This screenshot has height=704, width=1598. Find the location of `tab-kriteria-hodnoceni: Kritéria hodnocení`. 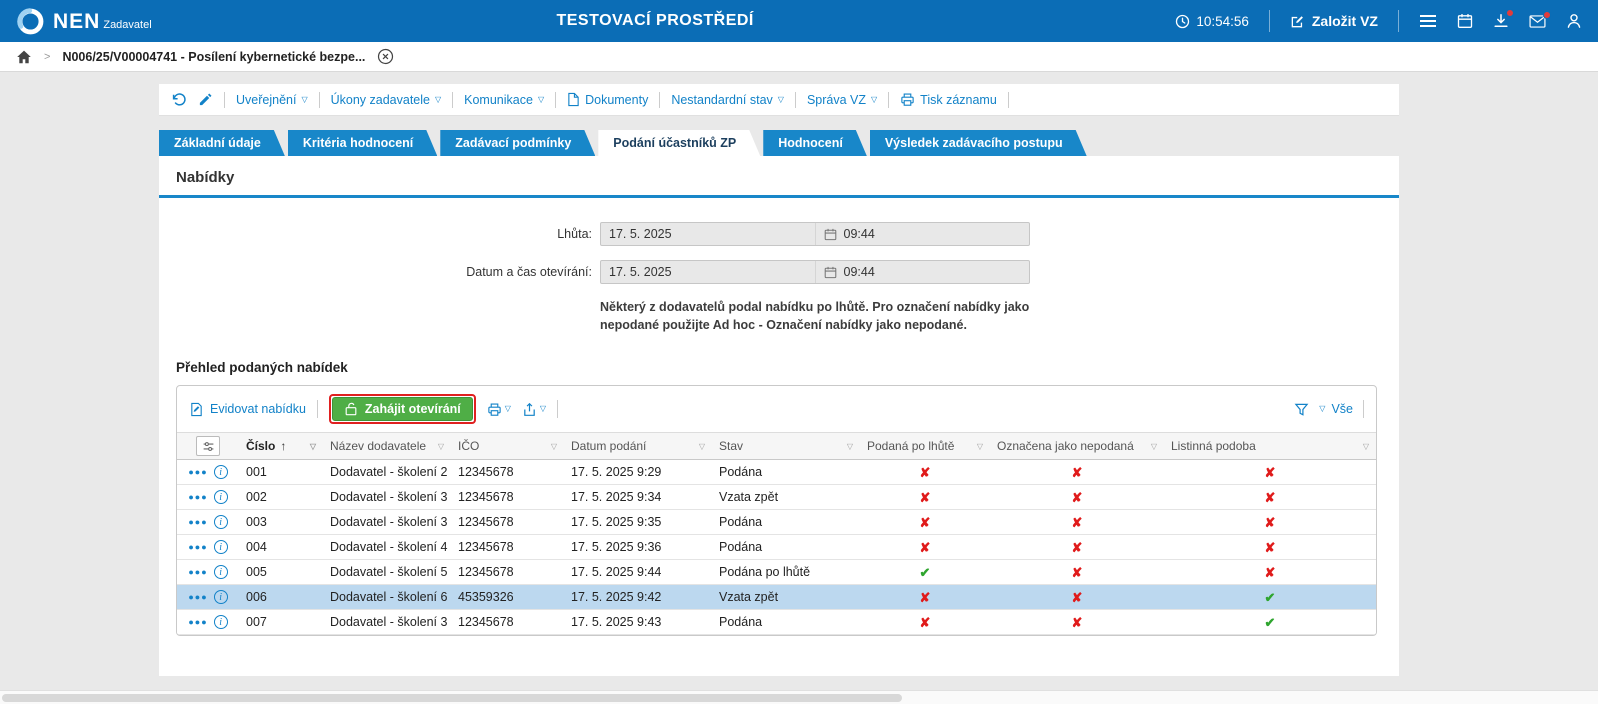

tab-kriteria-hodnoceni: Kritéria hodnocení is located at coordinates (362, 143).